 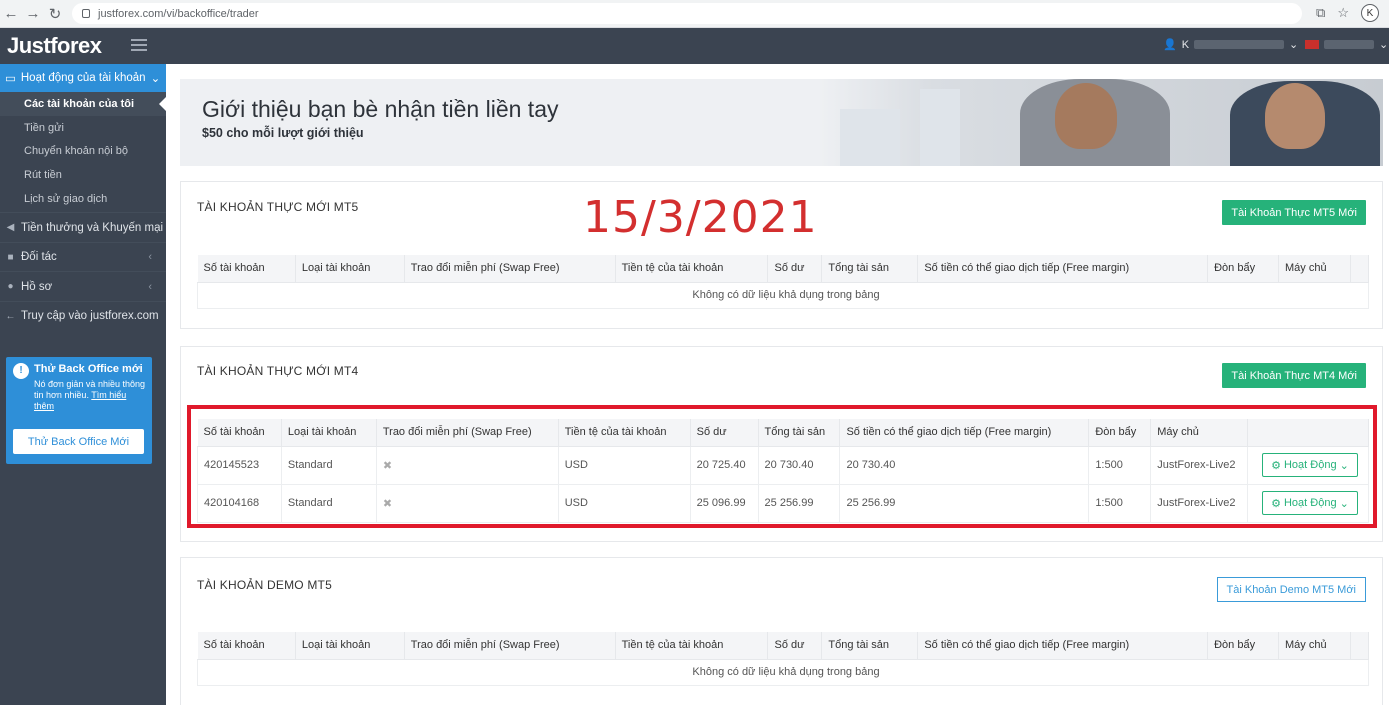 What do you see at coordinates (37, 286) in the screenshot?
I see `sidebar-item-label: Hồ sơ` at bounding box center [37, 286].